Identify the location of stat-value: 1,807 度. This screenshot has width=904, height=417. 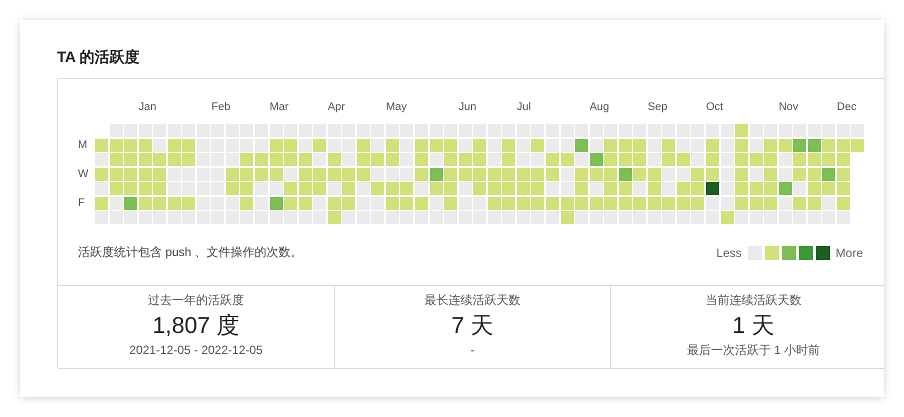
(196, 325).